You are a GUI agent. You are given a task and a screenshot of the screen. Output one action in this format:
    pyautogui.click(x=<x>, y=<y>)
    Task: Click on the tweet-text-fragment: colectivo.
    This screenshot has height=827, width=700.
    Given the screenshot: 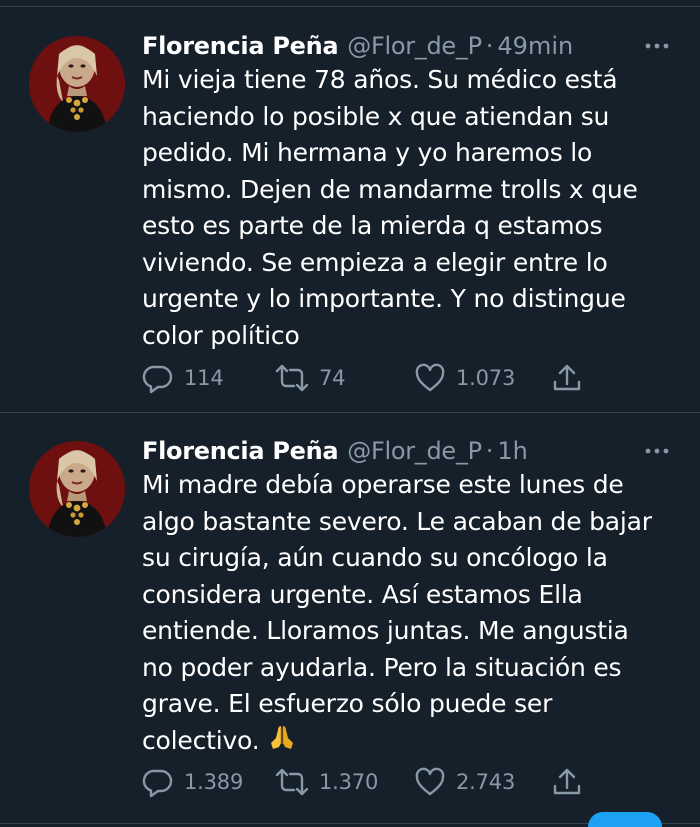 What is the action you would take?
    pyautogui.click(x=201, y=740)
    